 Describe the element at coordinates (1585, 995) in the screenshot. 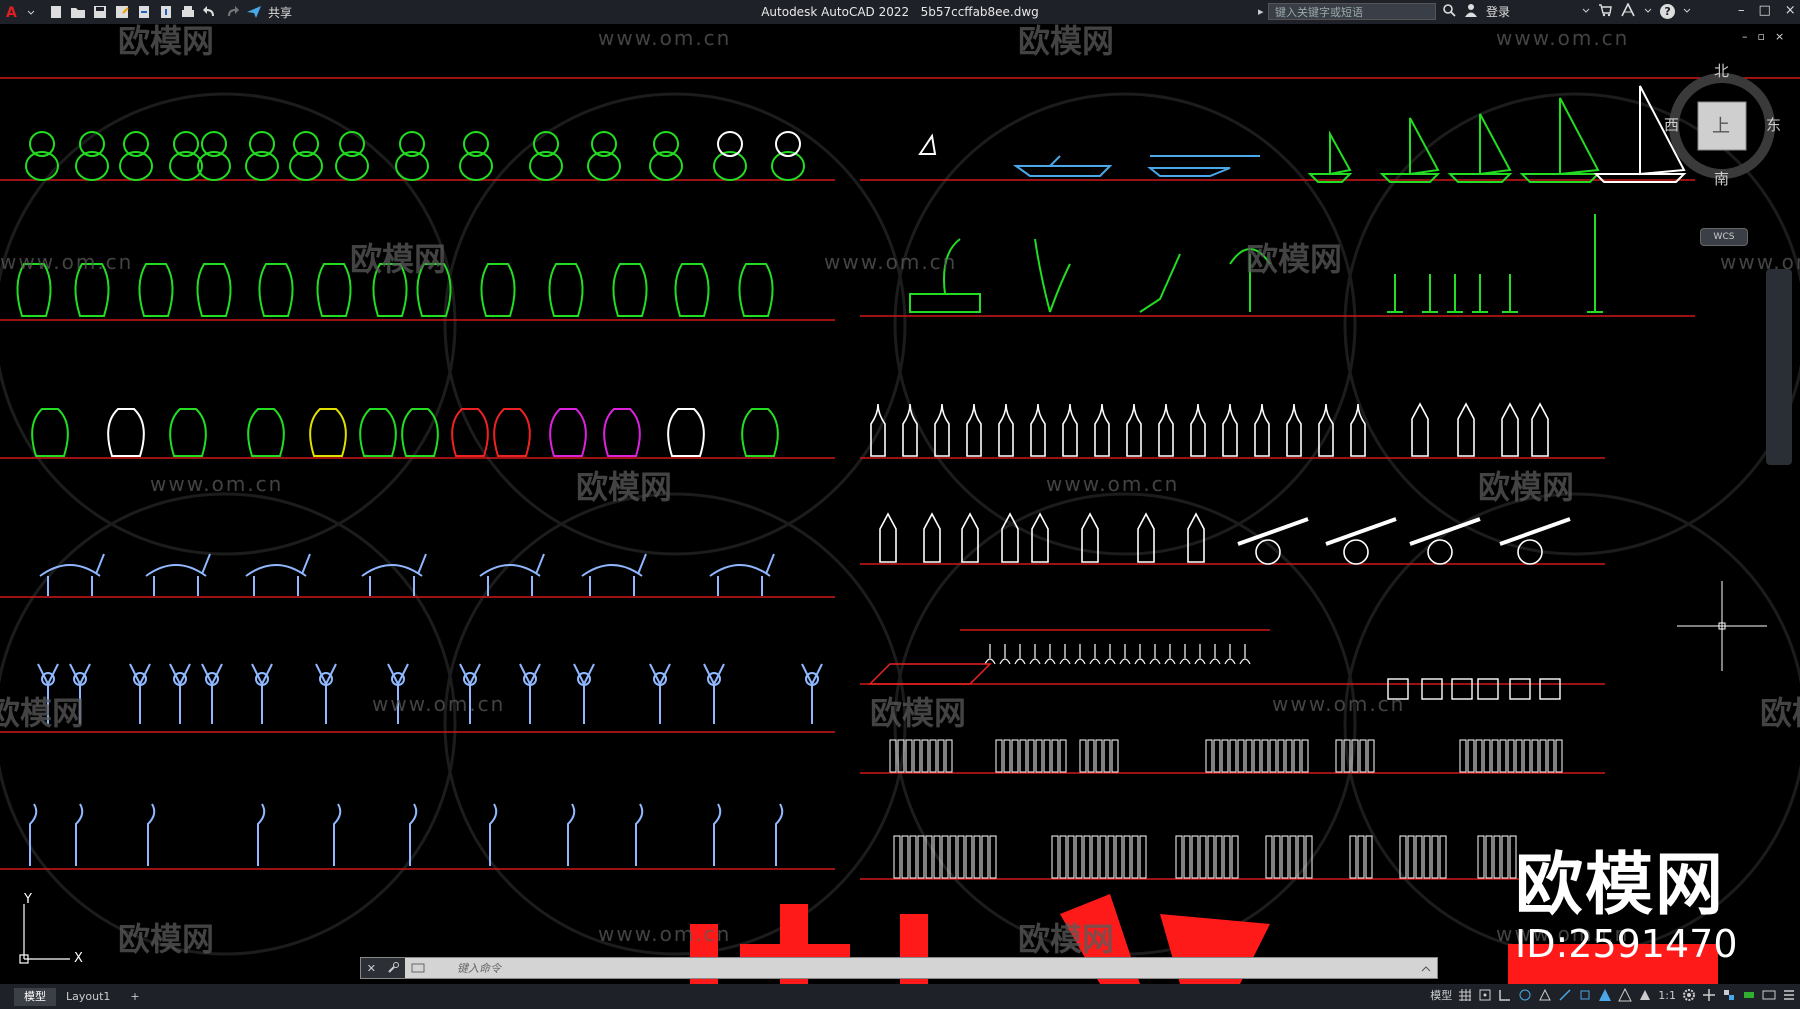

I see `object-snap-icon` at that location.